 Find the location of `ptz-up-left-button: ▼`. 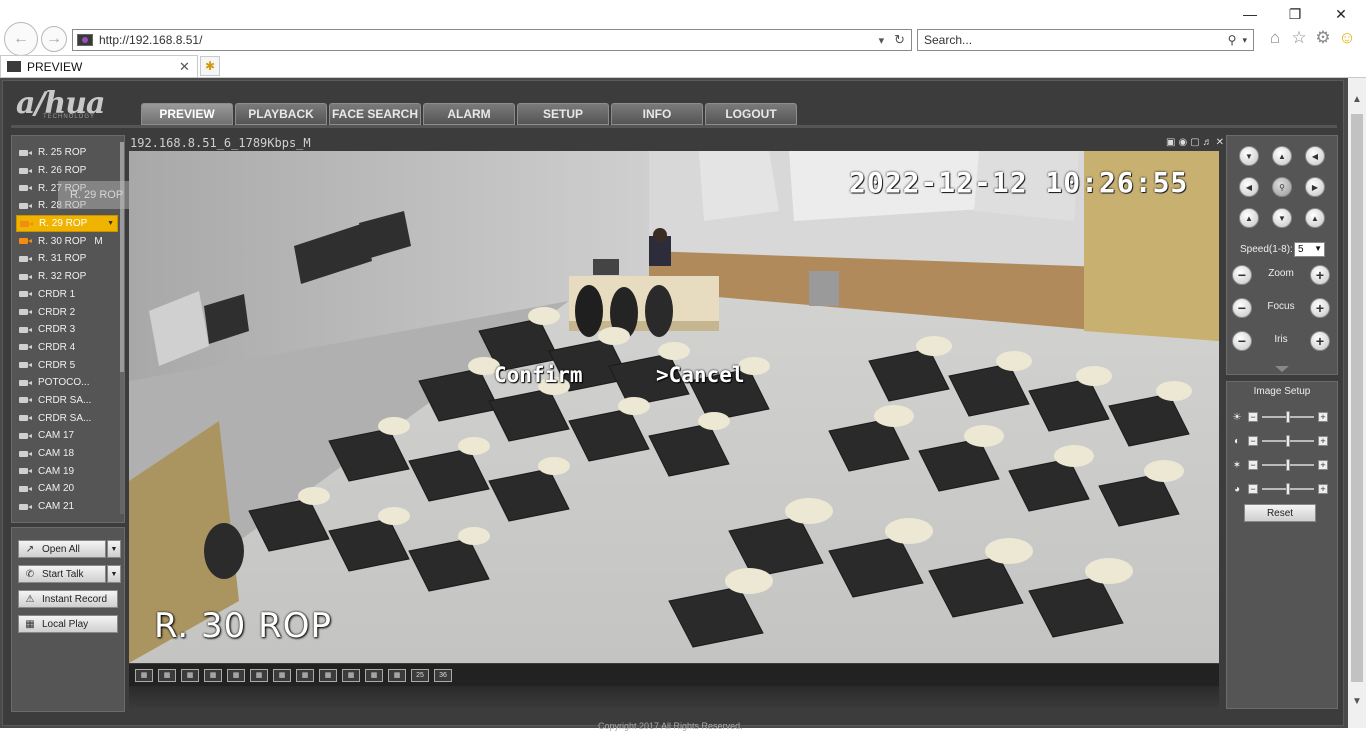

ptz-up-left-button: ▼ is located at coordinates (1249, 156).